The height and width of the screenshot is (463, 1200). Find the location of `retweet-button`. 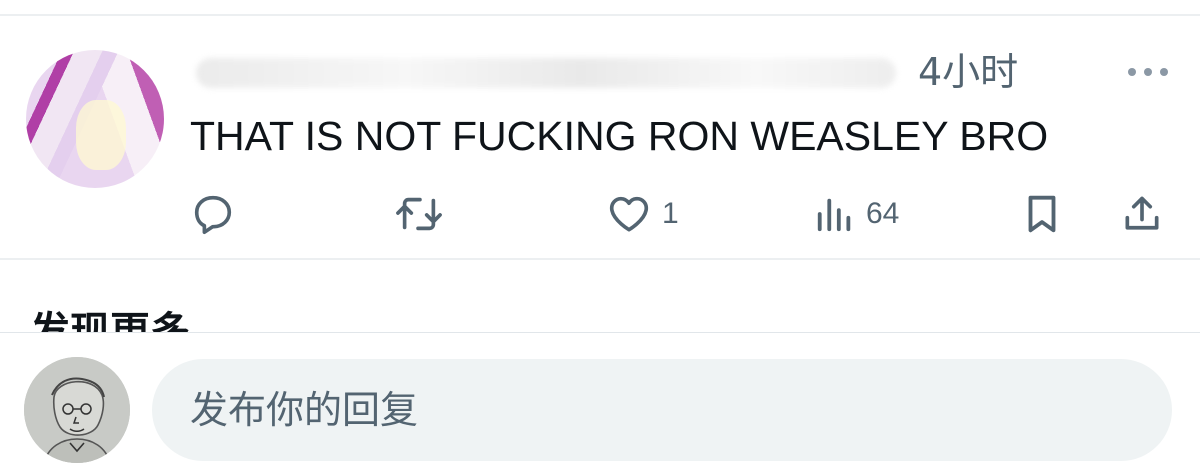

retweet-button is located at coordinates (419, 214).